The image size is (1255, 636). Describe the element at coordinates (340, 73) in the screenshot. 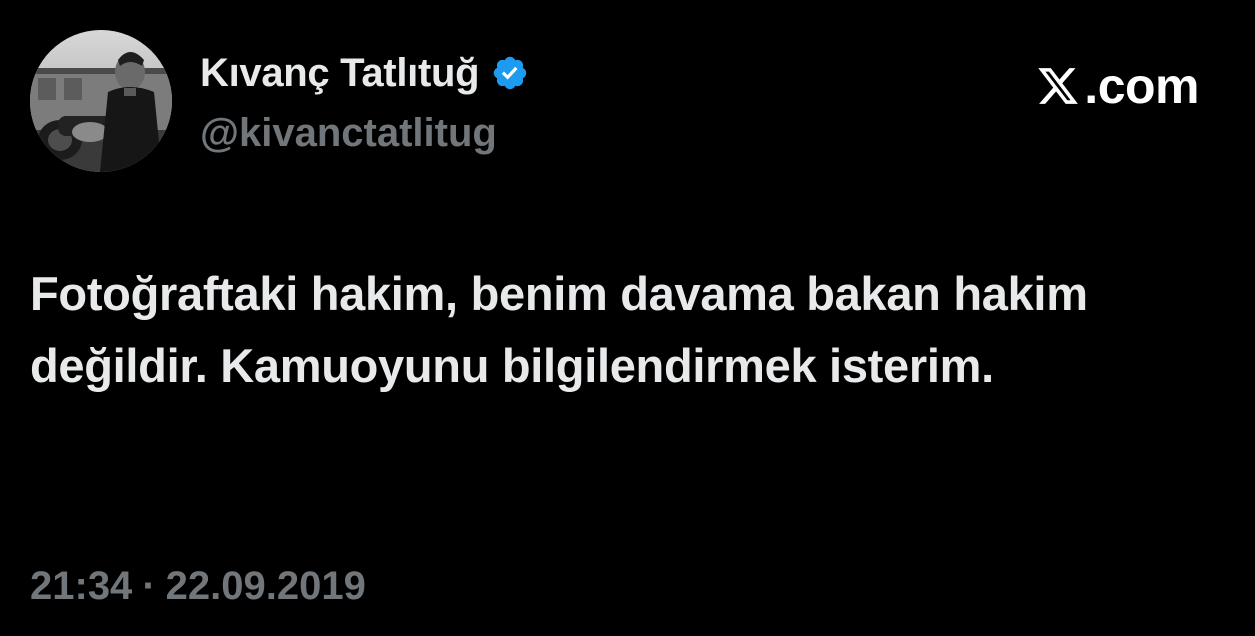

I see `display-name: Kıvanç Tatlıtuğ` at that location.